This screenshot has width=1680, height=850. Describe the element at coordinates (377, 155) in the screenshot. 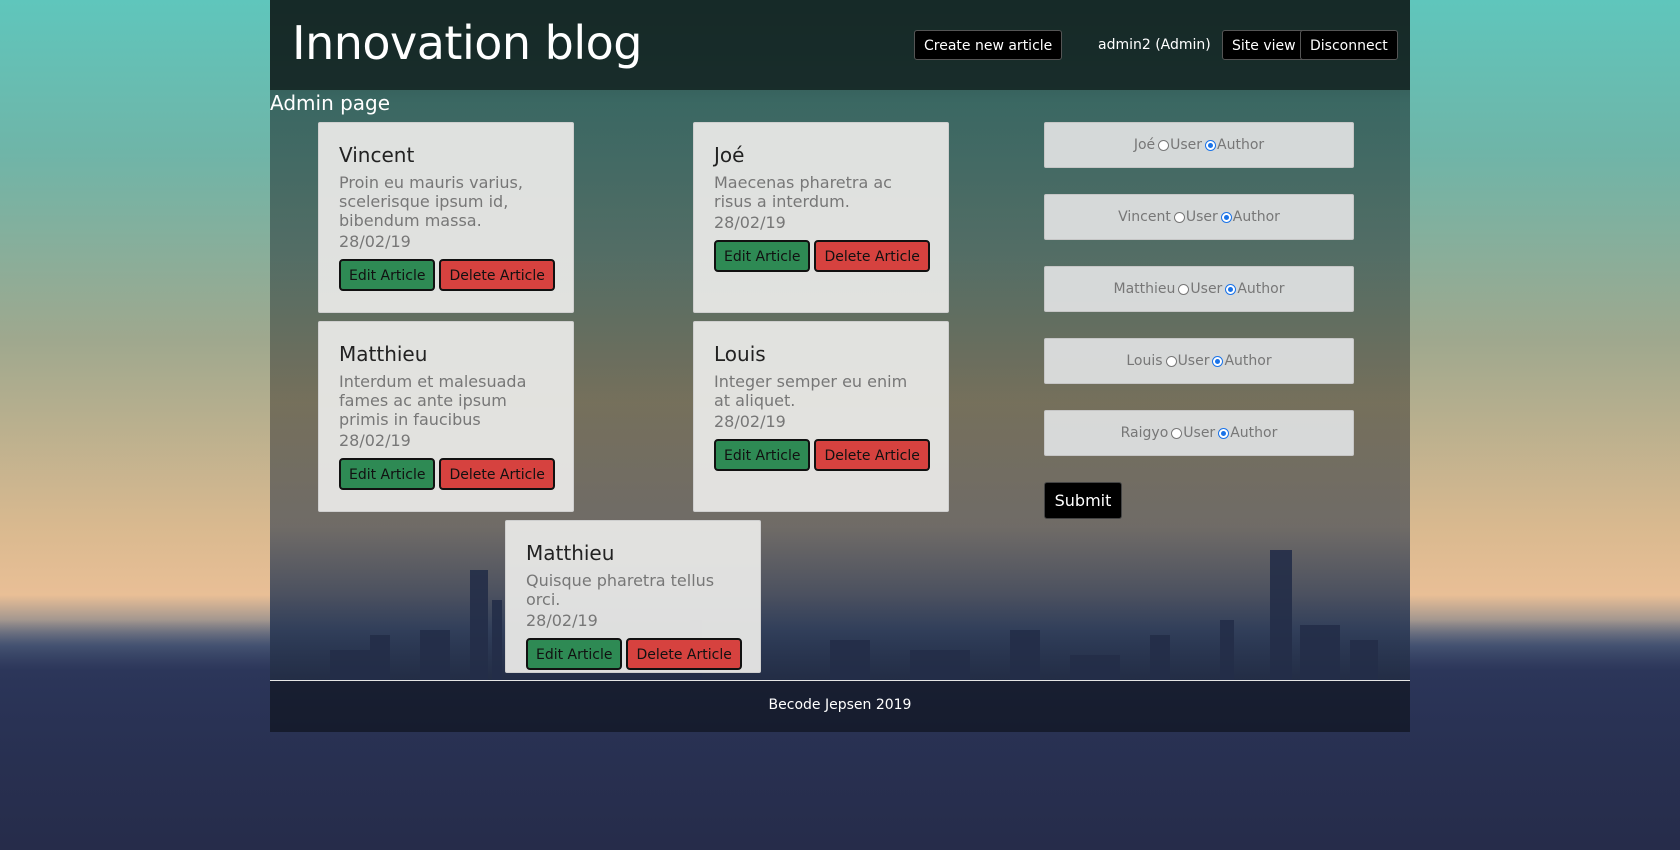

I see `article-author: Vincent` at that location.